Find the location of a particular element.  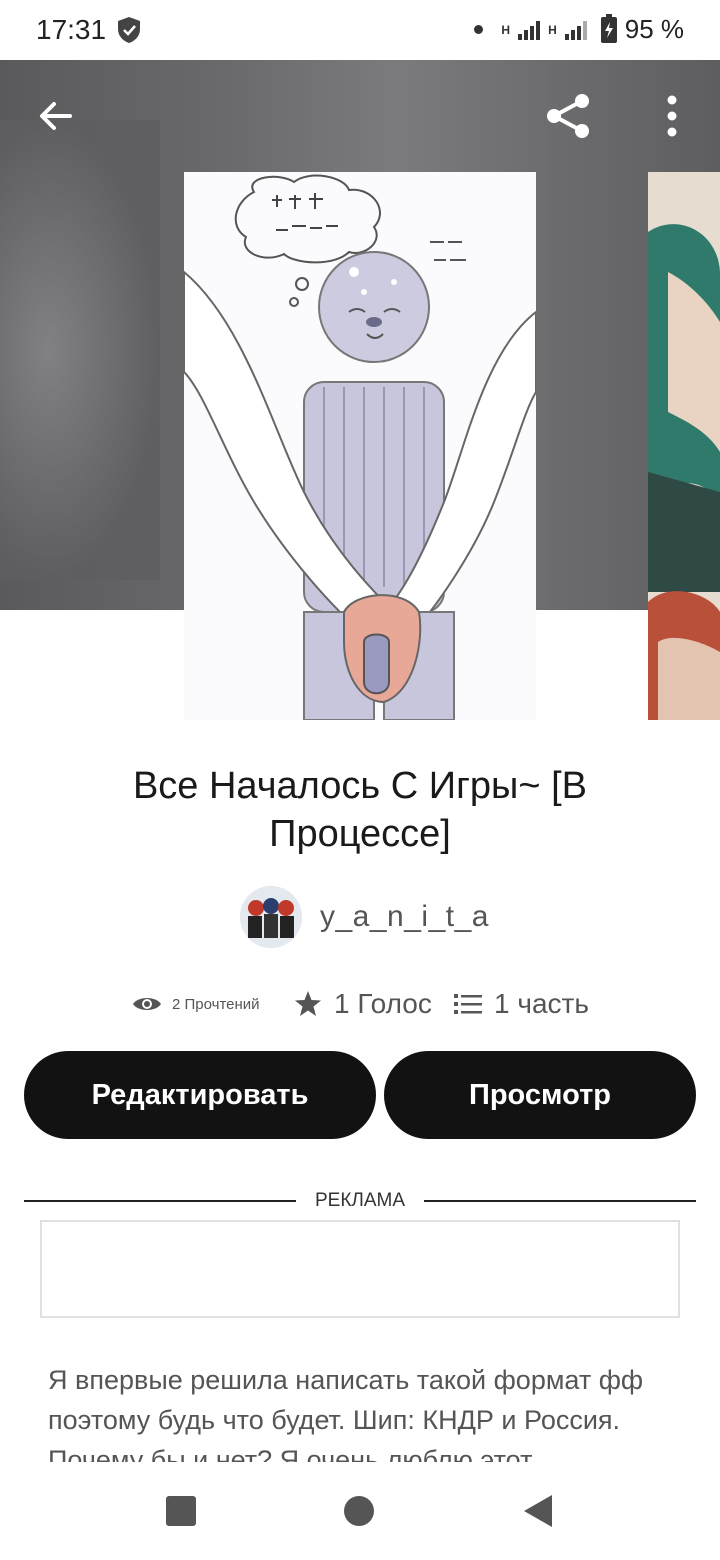

star-icon is located at coordinates (308, 1003).